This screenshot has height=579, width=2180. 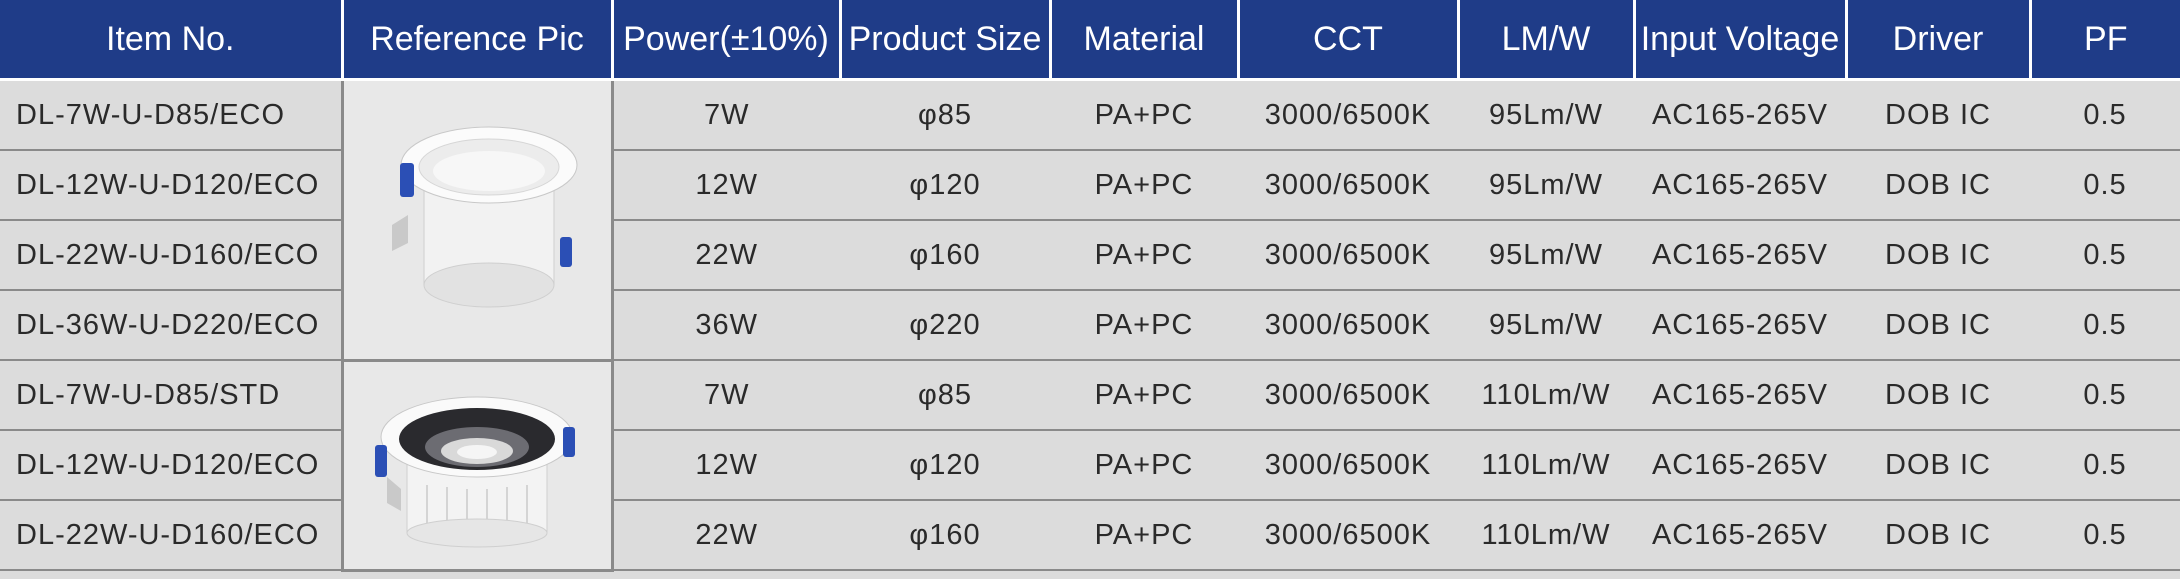 What do you see at coordinates (1349, 40) in the screenshot?
I see `header-cct: CCT` at bounding box center [1349, 40].